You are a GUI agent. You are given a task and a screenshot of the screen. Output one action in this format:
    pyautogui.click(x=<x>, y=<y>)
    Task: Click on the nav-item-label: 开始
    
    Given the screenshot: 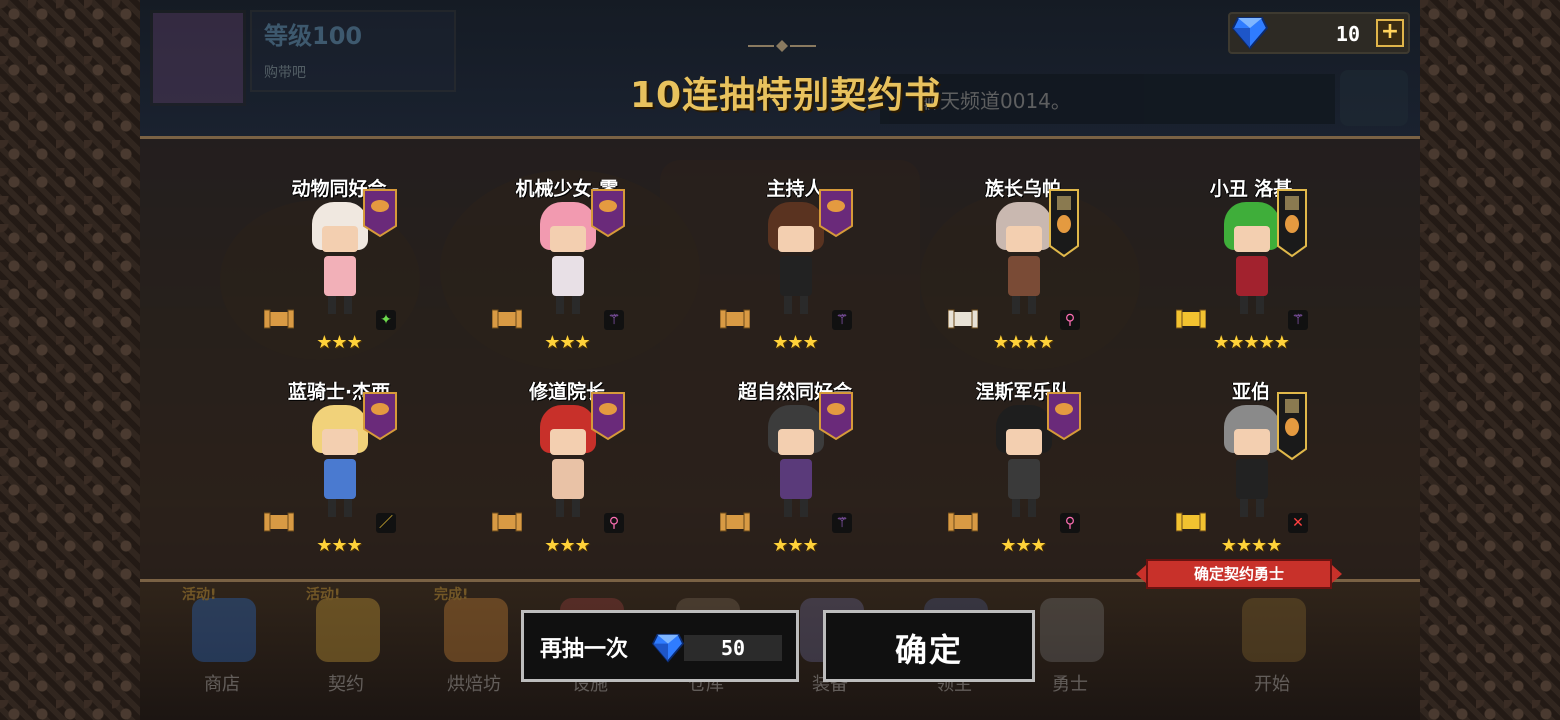 What is the action you would take?
    pyautogui.click(x=1272, y=684)
    